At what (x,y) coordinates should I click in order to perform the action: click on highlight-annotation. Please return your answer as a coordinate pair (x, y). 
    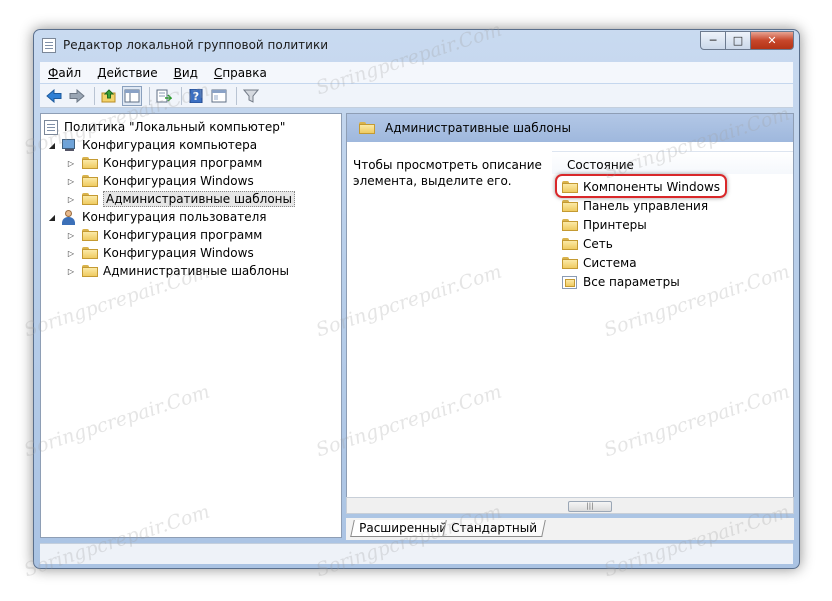
    Looking at the image, I should click on (641, 186).